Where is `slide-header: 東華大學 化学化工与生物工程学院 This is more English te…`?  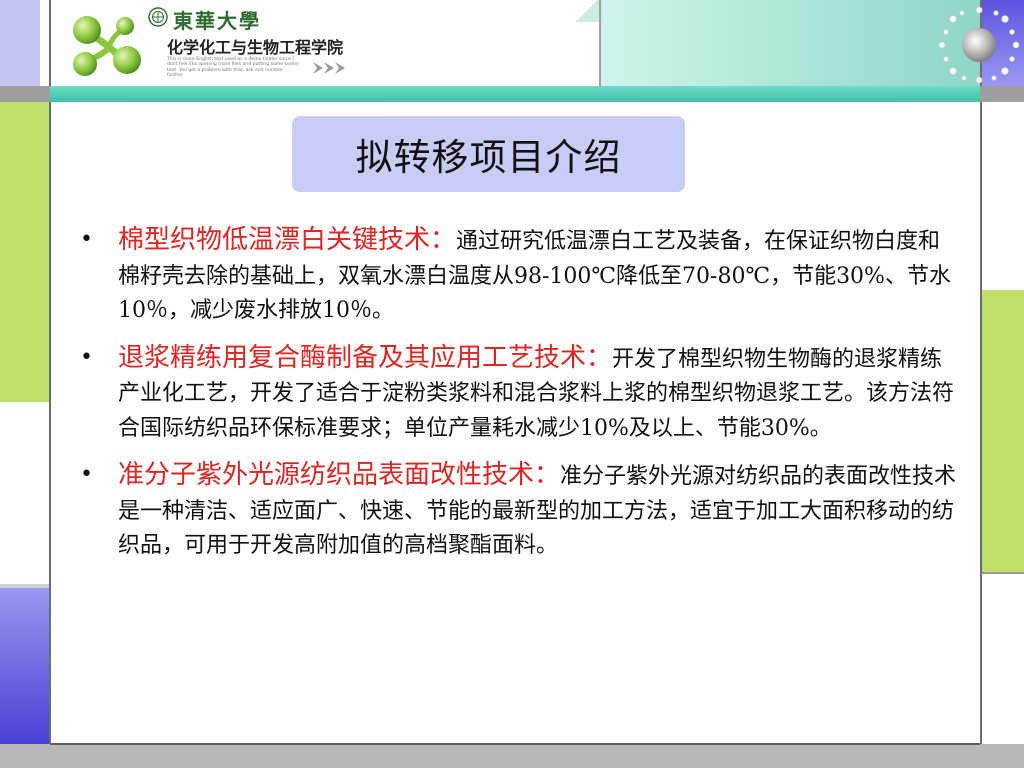 slide-header: 東華大學 化学化工与生物工程学院 This is more English te… is located at coordinates (535, 43).